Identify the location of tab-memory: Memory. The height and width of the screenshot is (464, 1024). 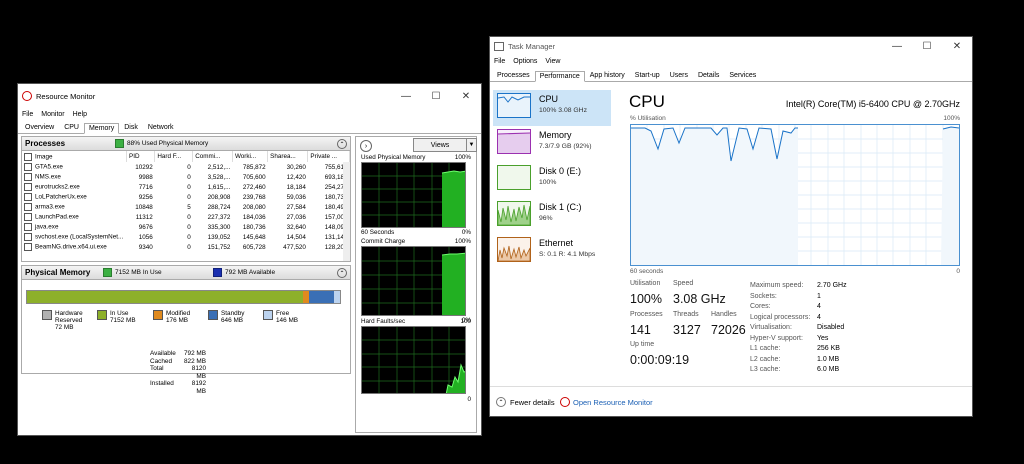
(101, 128).